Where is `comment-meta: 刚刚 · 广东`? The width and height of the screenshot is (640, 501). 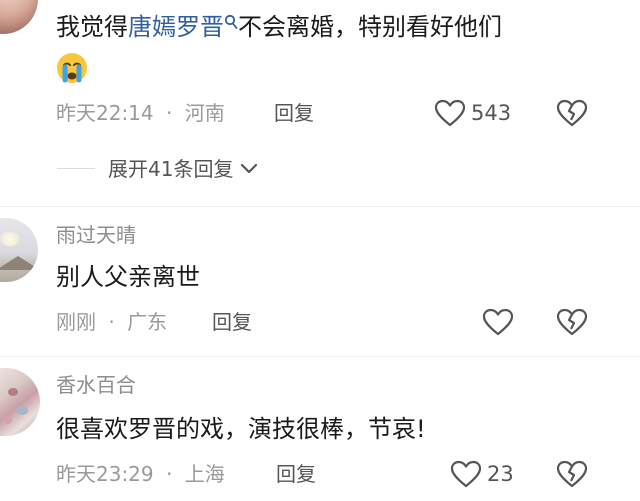 comment-meta: 刚刚 · 广东 is located at coordinates (111, 322).